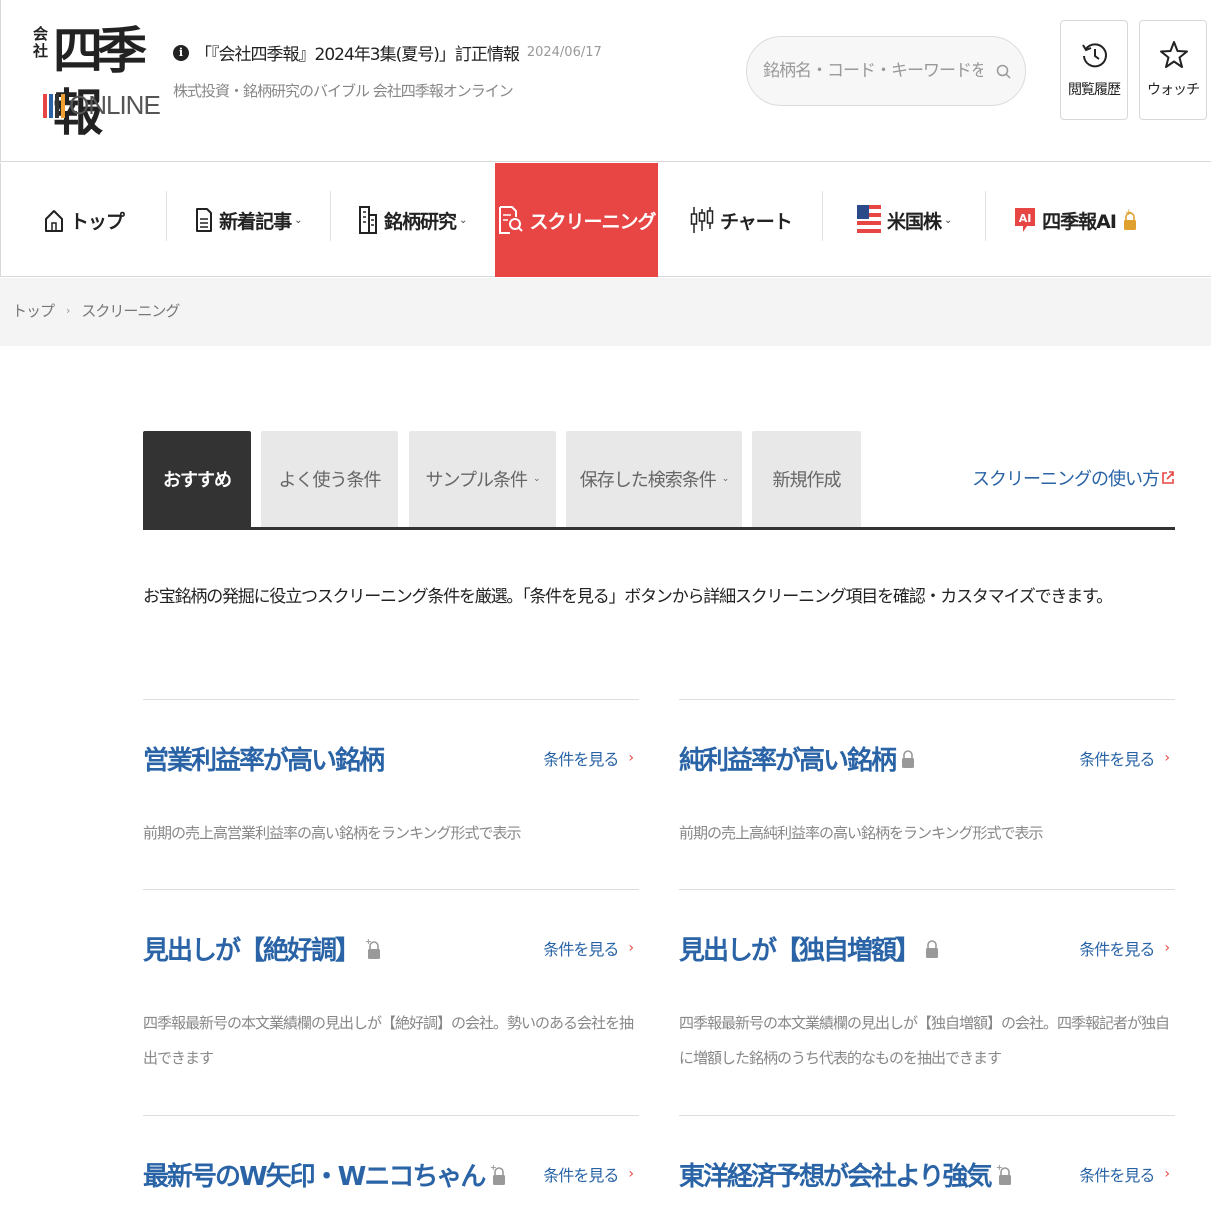 This screenshot has width=1211, height=1211. What do you see at coordinates (255, 221) in the screenshot?
I see `nav-label: 新着記事` at bounding box center [255, 221].